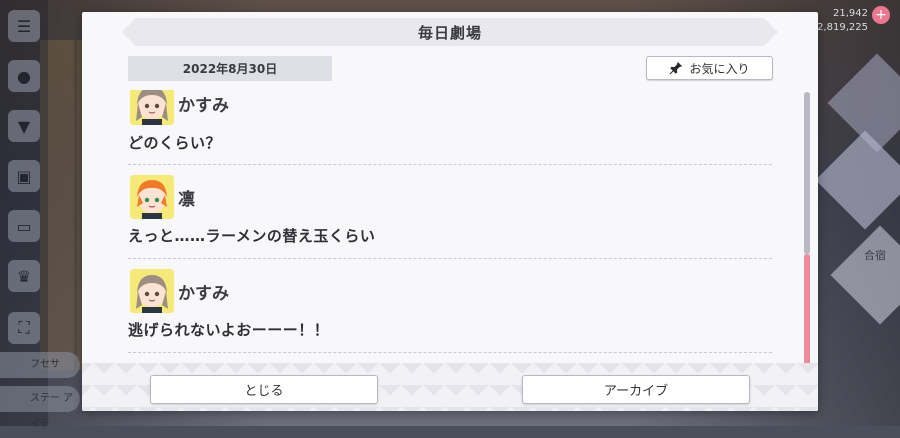 This screenshot has width=900, height=438. What do you see at coordinates (40, 365) in the screenshot?
I see `rail-tab-1: フセサ` at bounding box center [40, 365].